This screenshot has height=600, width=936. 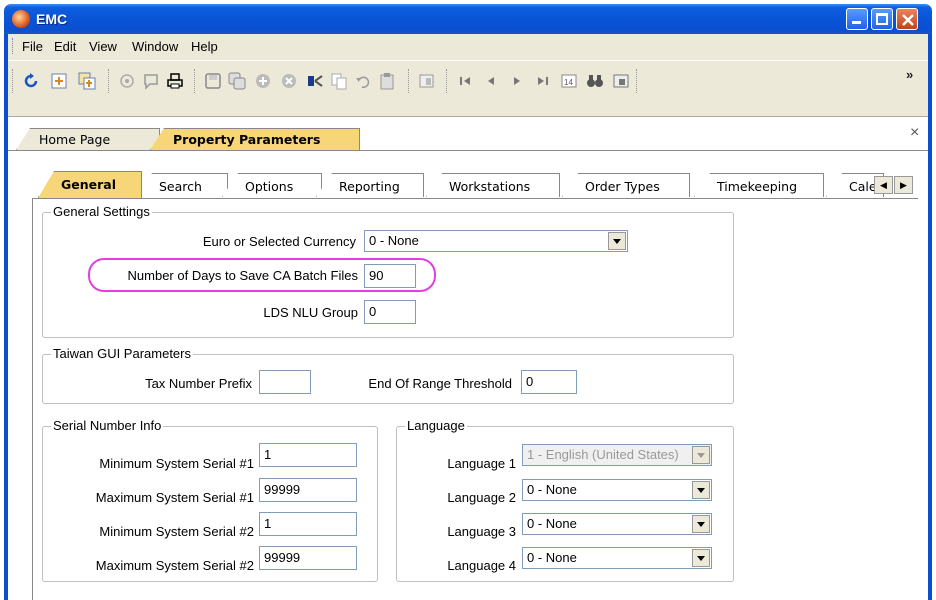 I want to click on refresh-icon, so click(x=31, y=81).